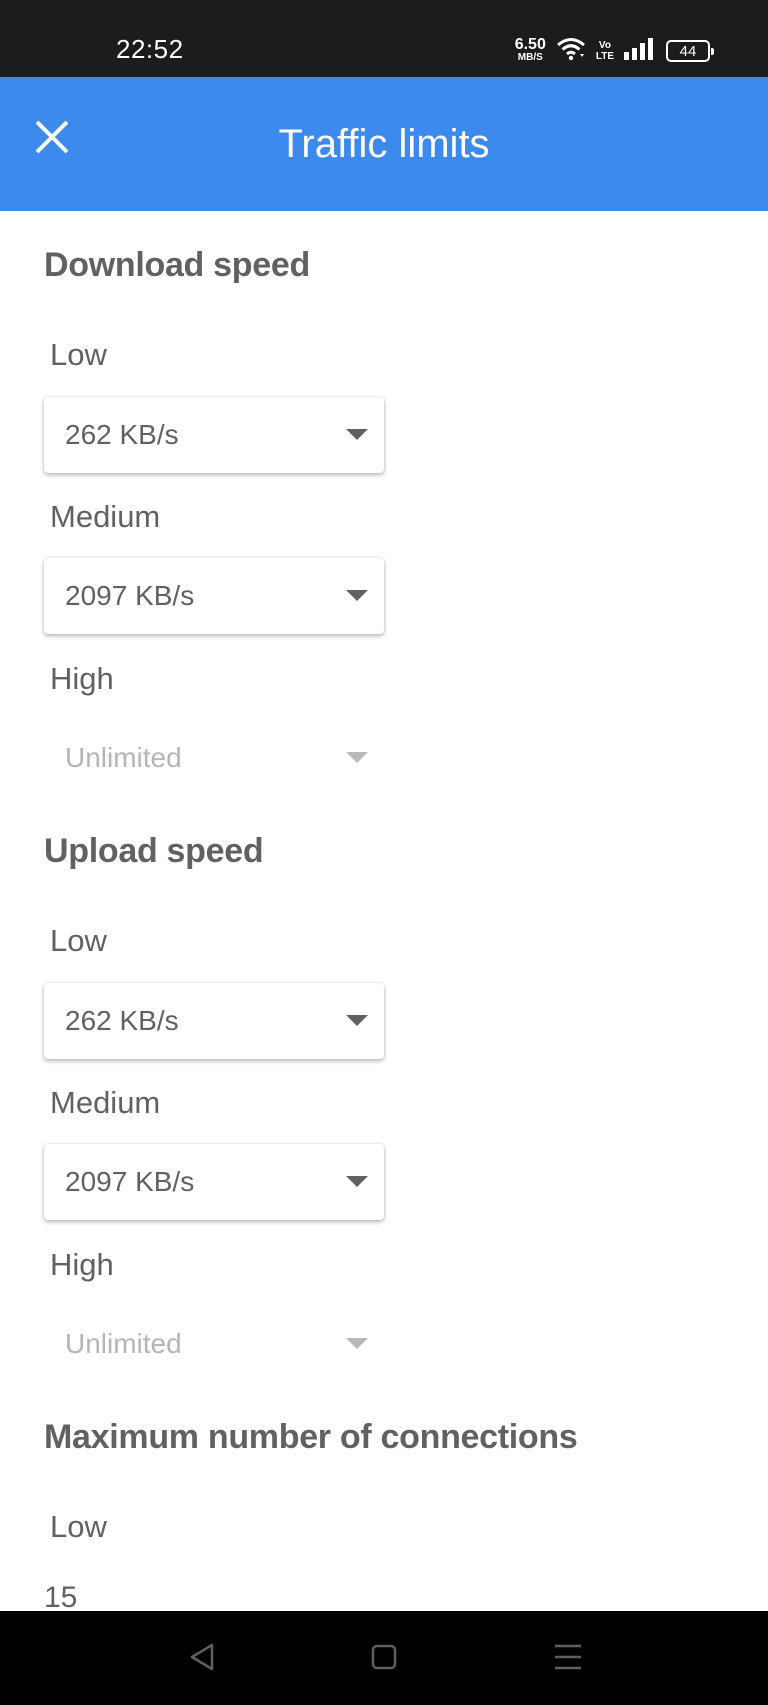 The height and width of the screenshot is (1705, 768). I want to click on page-title: Traffic limits, so click(384, 144).